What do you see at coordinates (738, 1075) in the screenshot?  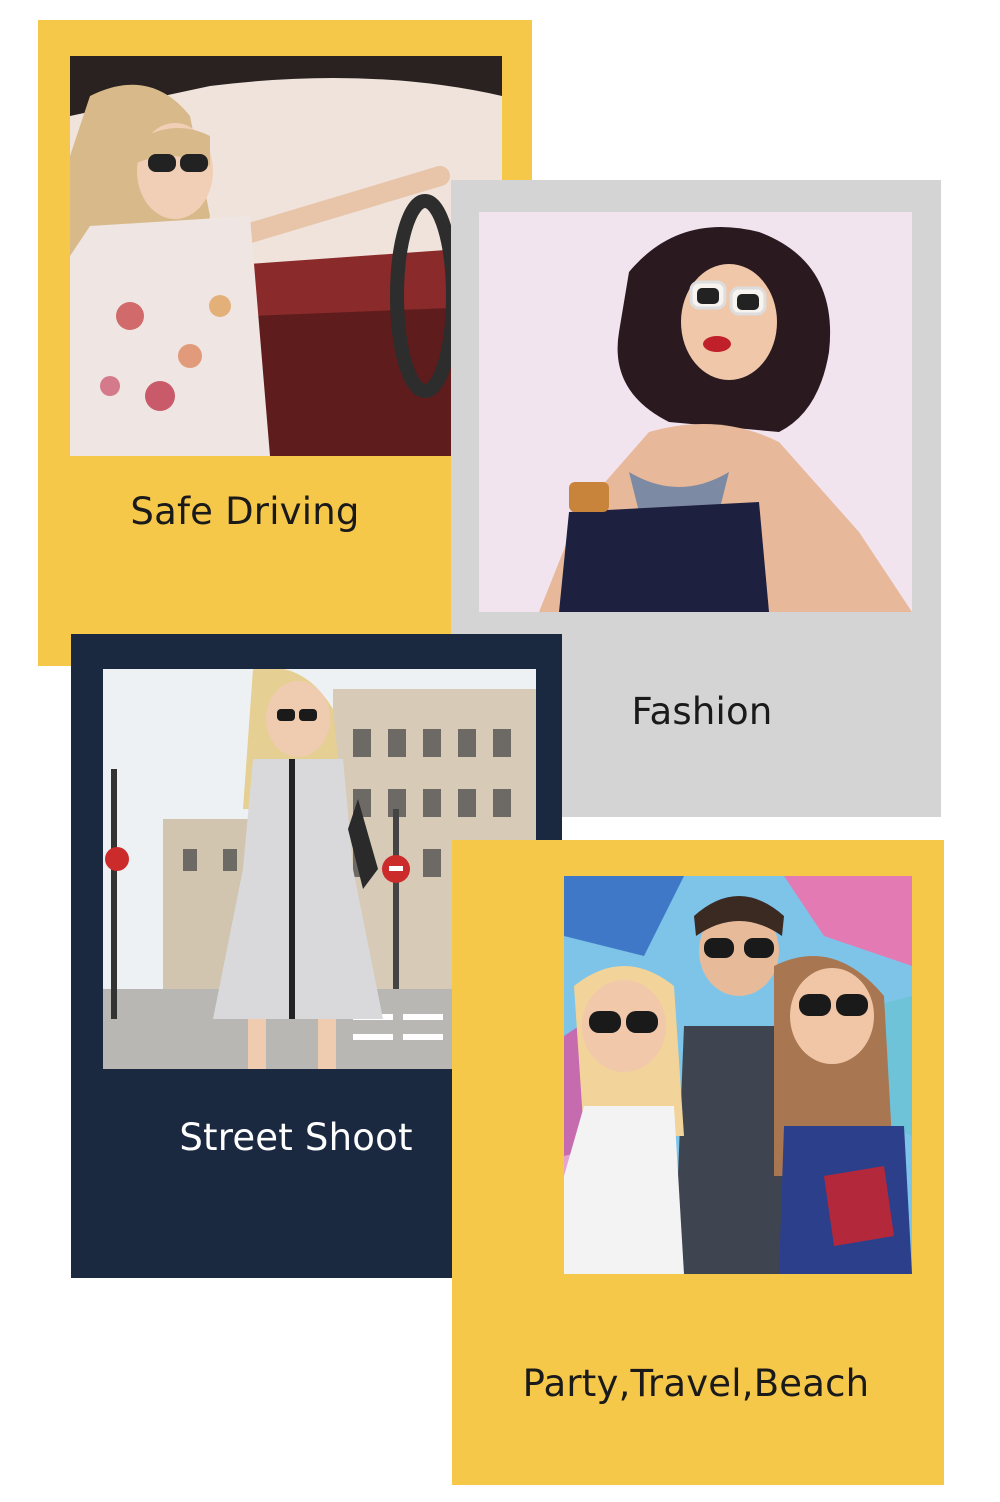 I see `photo-friends-party` at bounding box center [738, 1075].